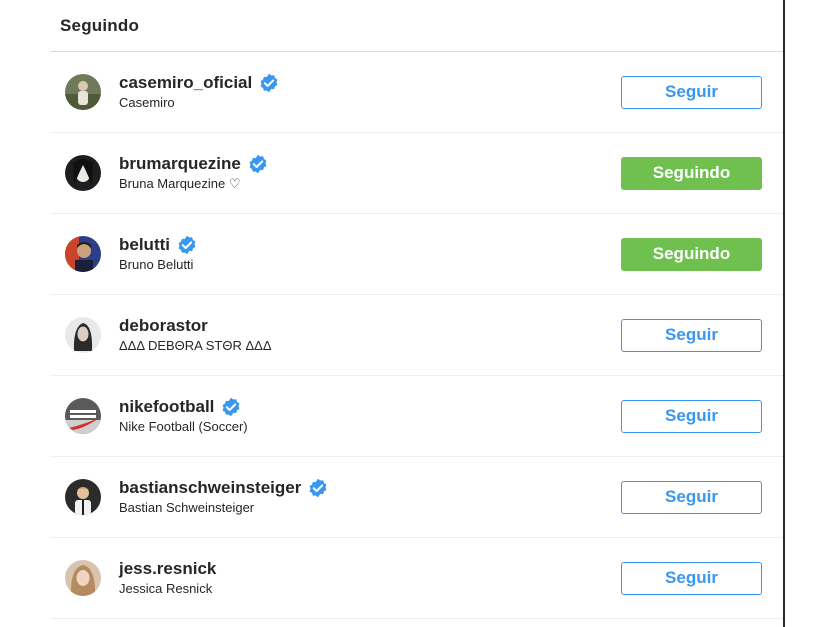  I want to click on panel-header: Seguindo, so click(416, 26).